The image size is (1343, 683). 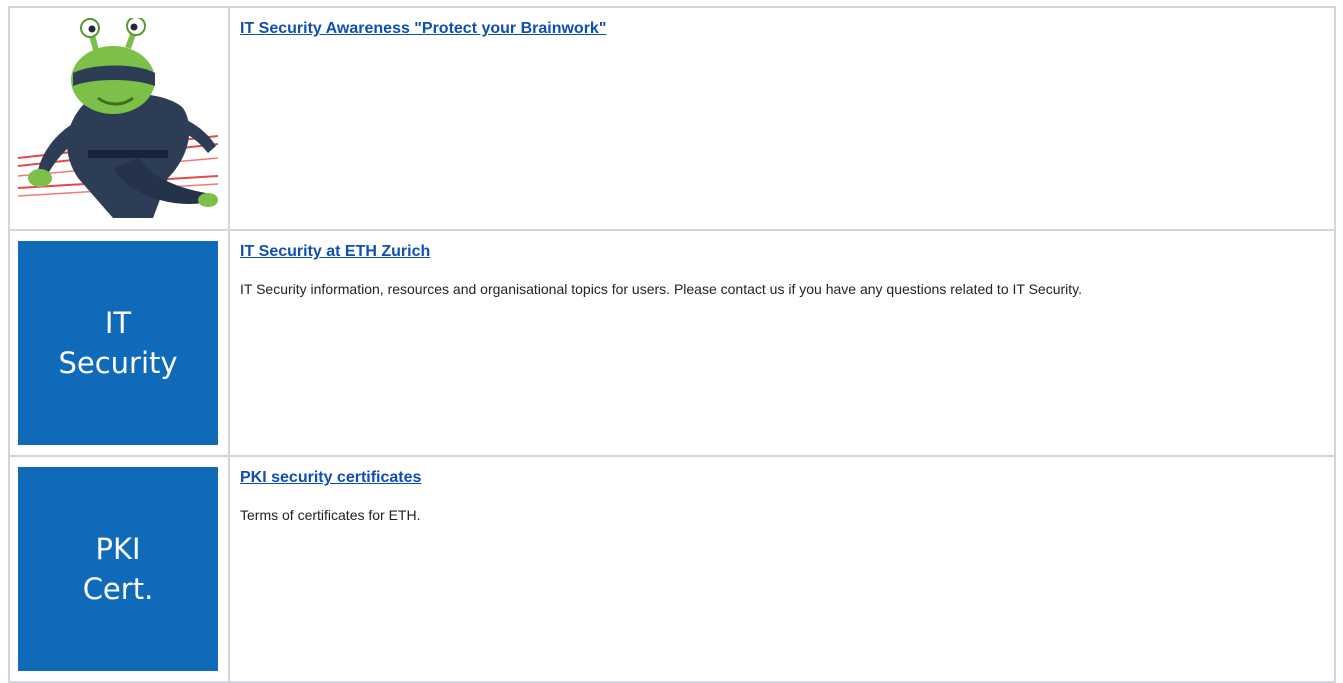 I want to click on ninja-alien-icon, so click(x=118, y=118).